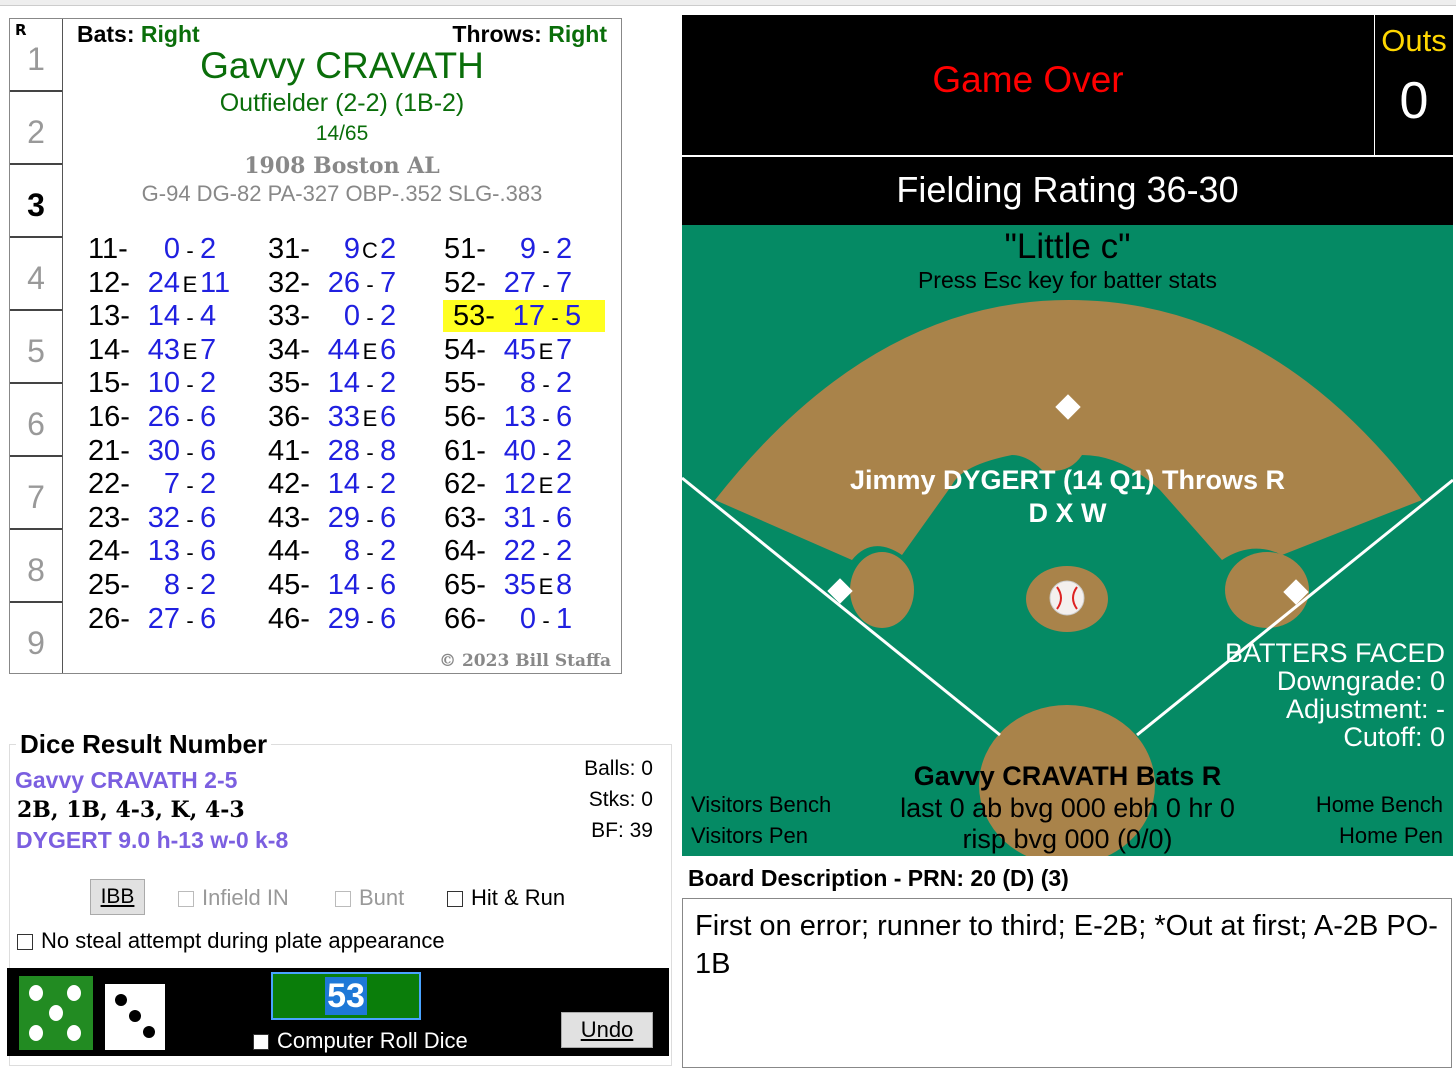  What do you see at coordinates (109, 349) in the screenshot?
I see `dice-number: 14-` at bounding box center [109, 349].